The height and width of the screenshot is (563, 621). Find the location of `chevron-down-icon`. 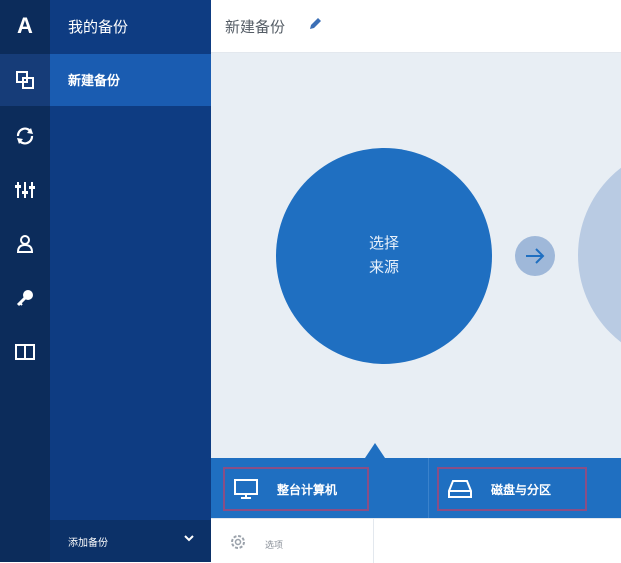

chevron-down-icon is located at coordinates (189, 538).